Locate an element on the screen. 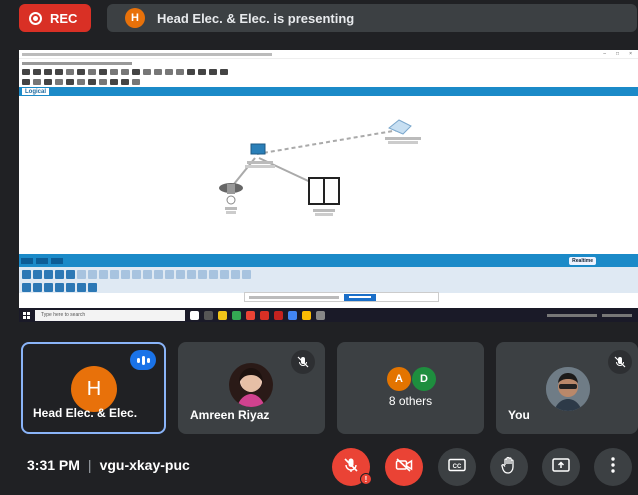 The image size is (638, 495). shared-app-titlebar: – □ × is located at coordinates (328, 54).